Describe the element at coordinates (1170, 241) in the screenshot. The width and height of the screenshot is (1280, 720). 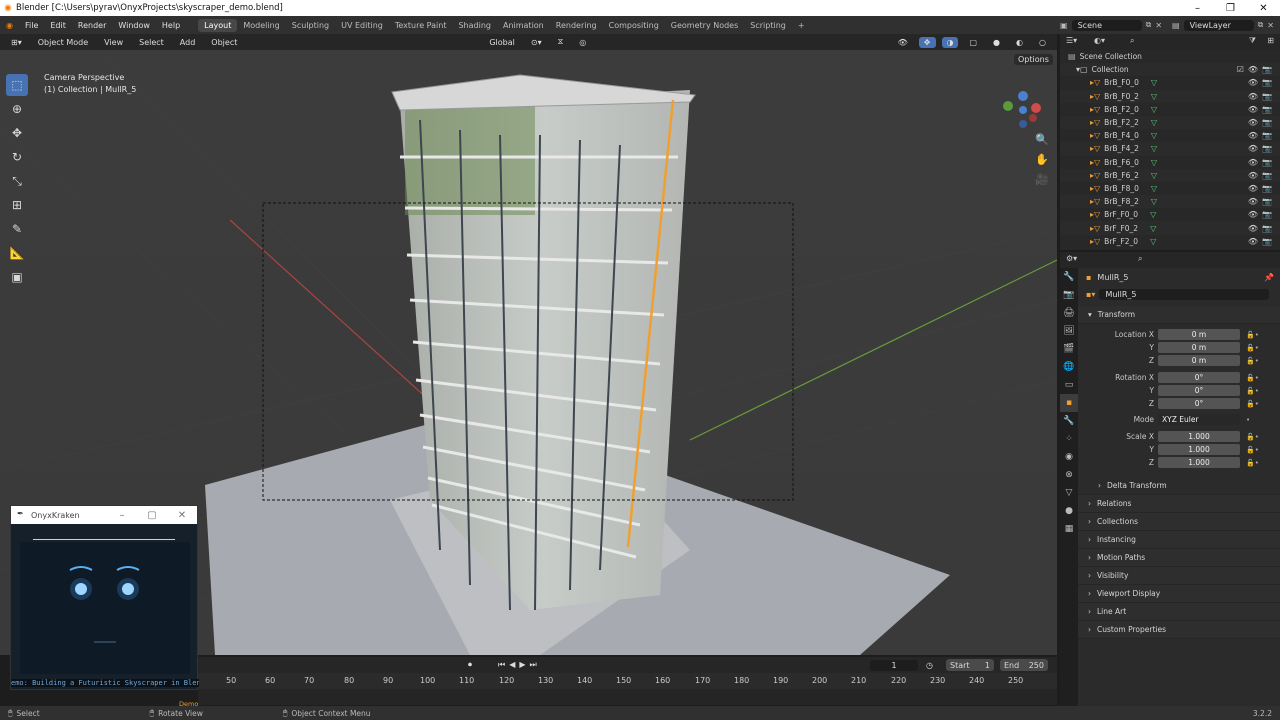
I see `list-item: ▸▽ BrF_F2_0 ▽ 👁📷` at that location.